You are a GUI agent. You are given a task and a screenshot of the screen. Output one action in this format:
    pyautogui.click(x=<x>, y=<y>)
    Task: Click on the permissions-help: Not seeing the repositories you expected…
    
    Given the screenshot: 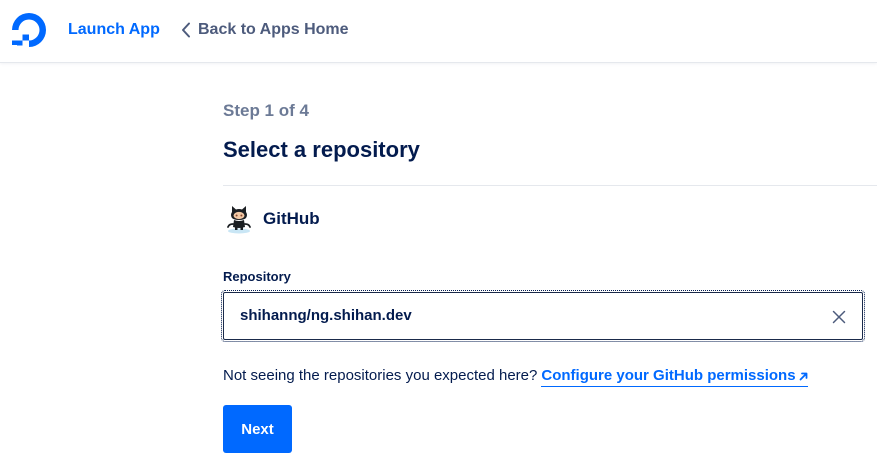 What is the action you would take?
    pyautogui.click(x=515, y=376)
    